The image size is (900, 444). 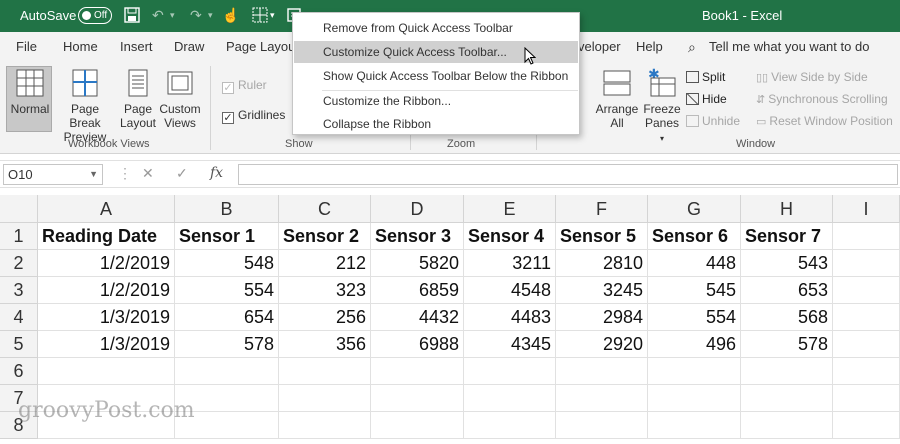 What do you see at coordinates (227, 317) in the screenshot?
I see `cell-b4: 654` at bounding box center [227, 317].